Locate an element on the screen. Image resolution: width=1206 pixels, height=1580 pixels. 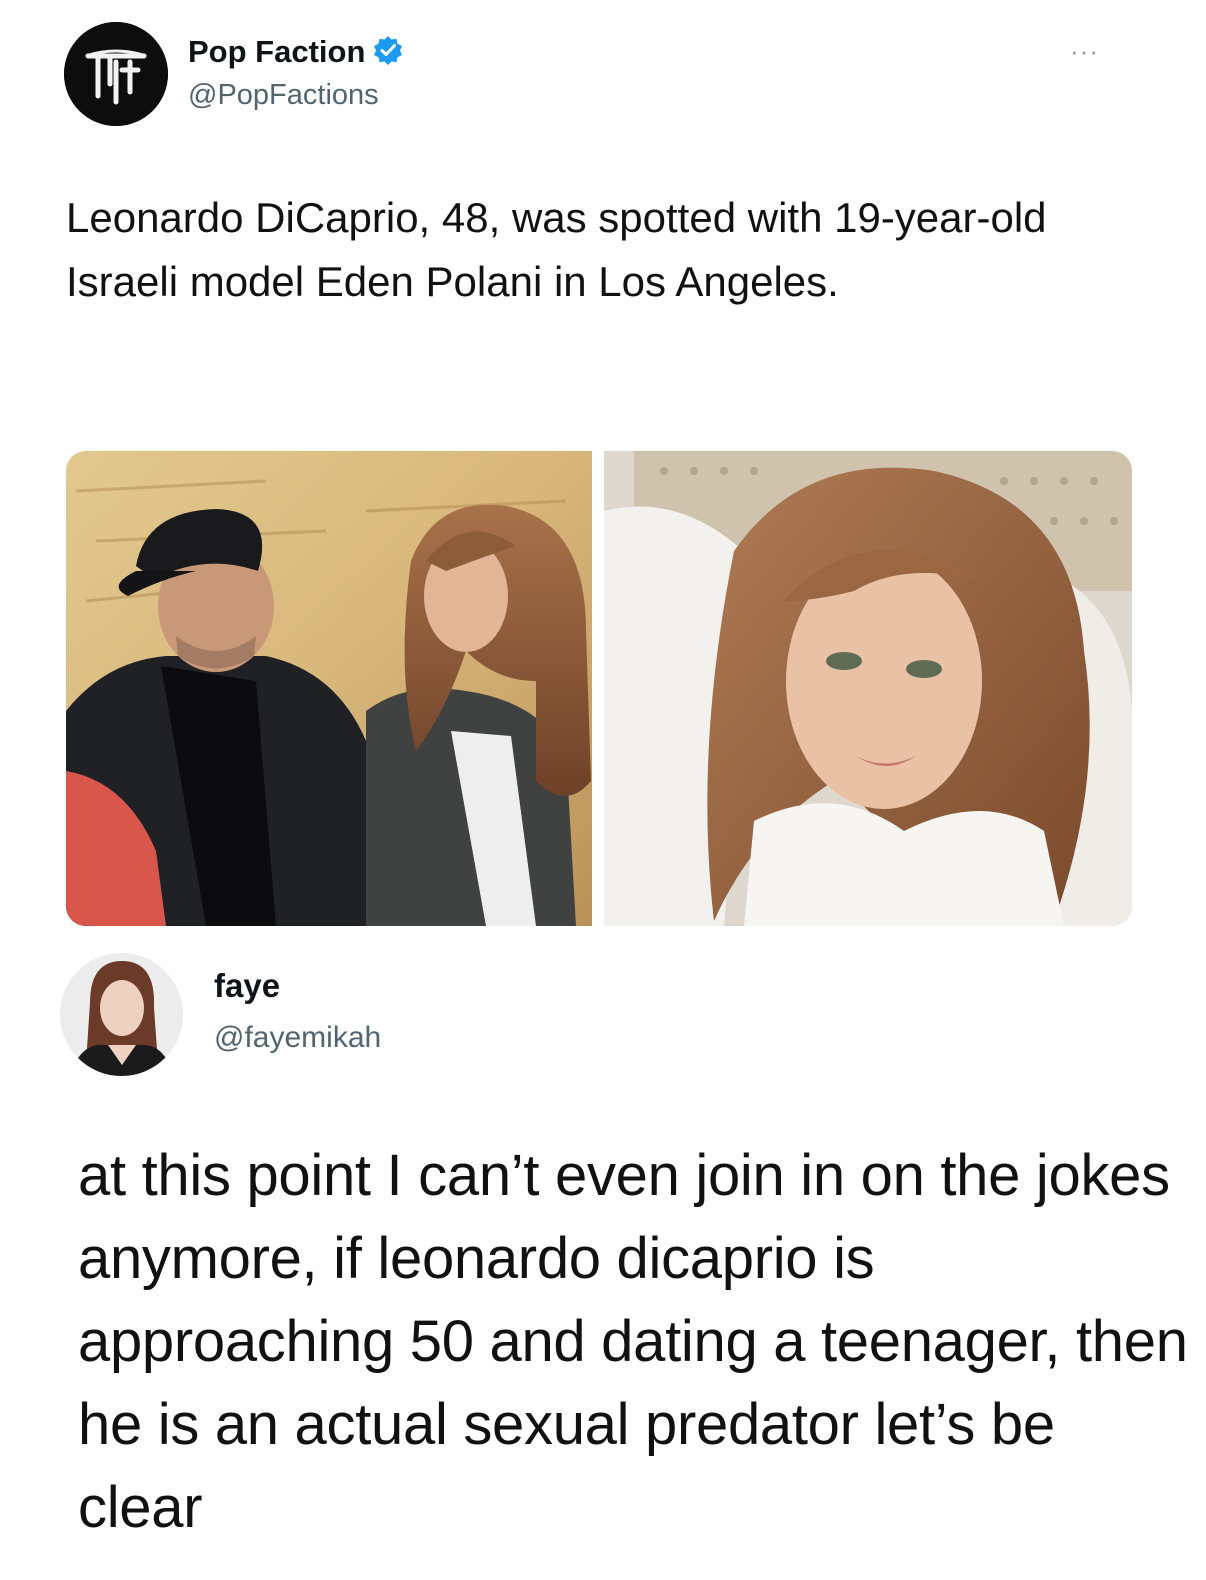
reply-author-handle: @fayemikah is located at coordinates (297, 1038).